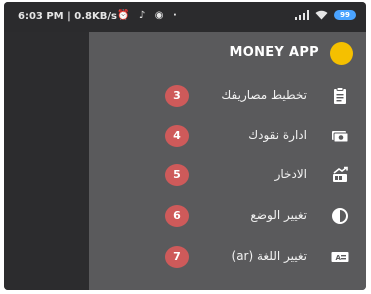 Image resolution: width=371 pixels, height=294 pixels. What do you see at coordinates (340, 216) in the screenshot?
I see `theme-contrast-icon` at bounding box center [340, 216].